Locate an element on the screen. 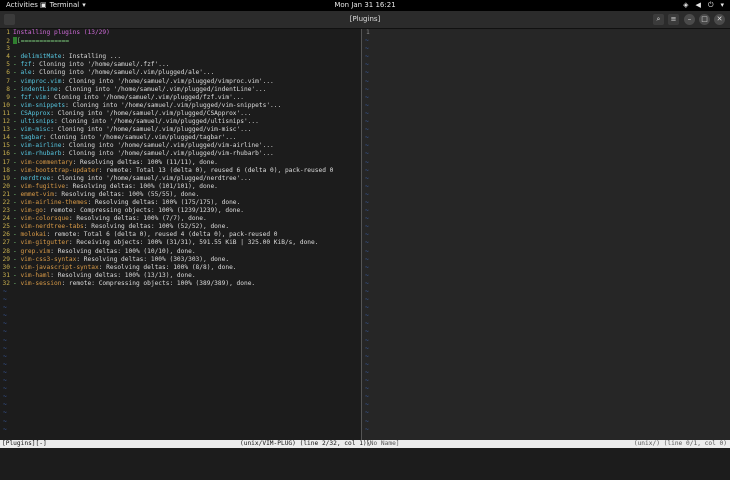  line-number: 28 is located at coordinates (6, 251).